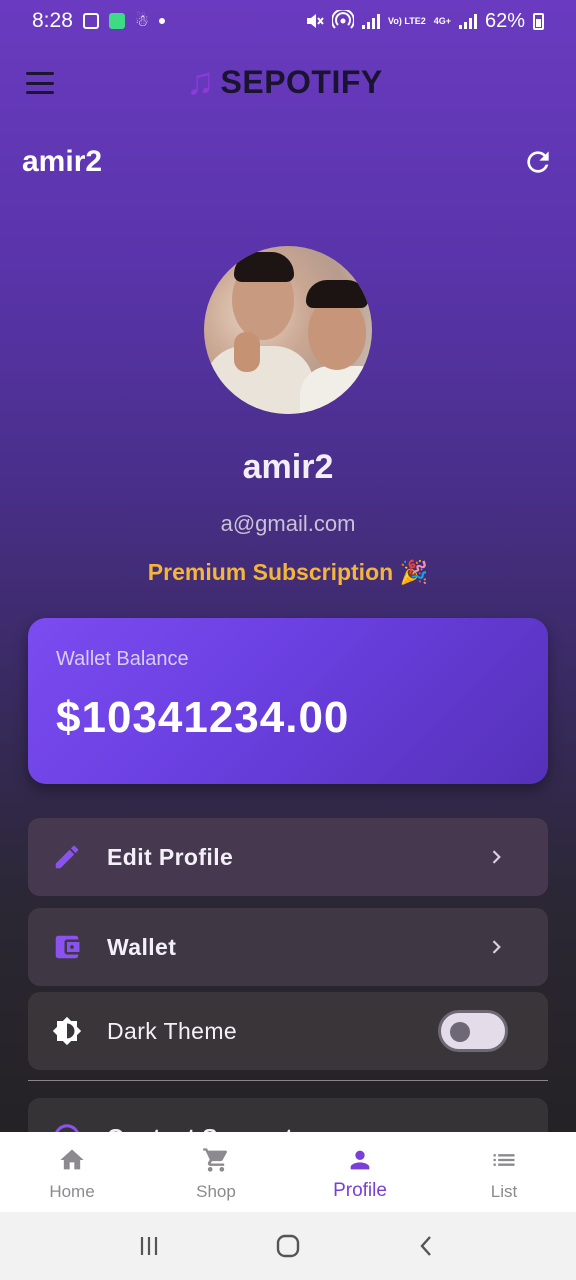 This screenshot has height=1280, width=576. I want to click on wallet-button: Wallet, so click(288, 947).